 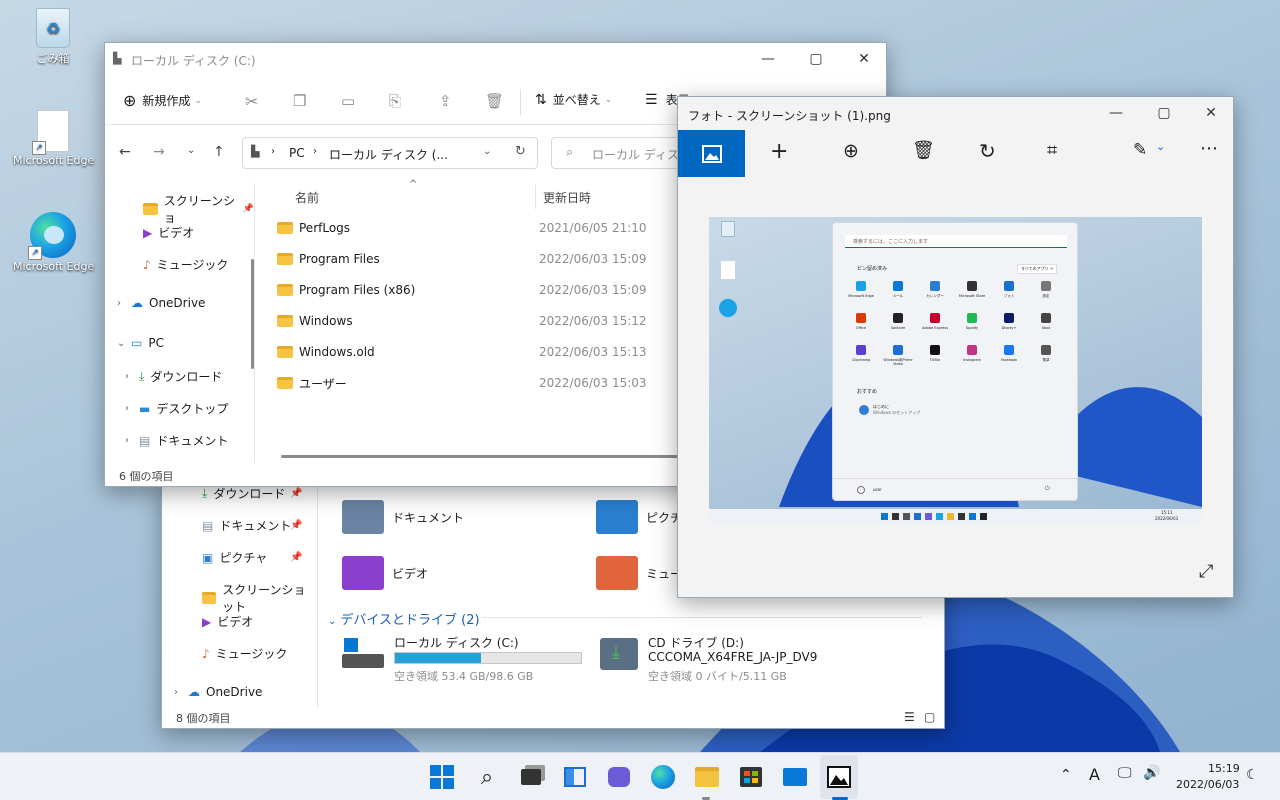 I want to click on more-icon: ⋯, so click(x=1209, y=148).